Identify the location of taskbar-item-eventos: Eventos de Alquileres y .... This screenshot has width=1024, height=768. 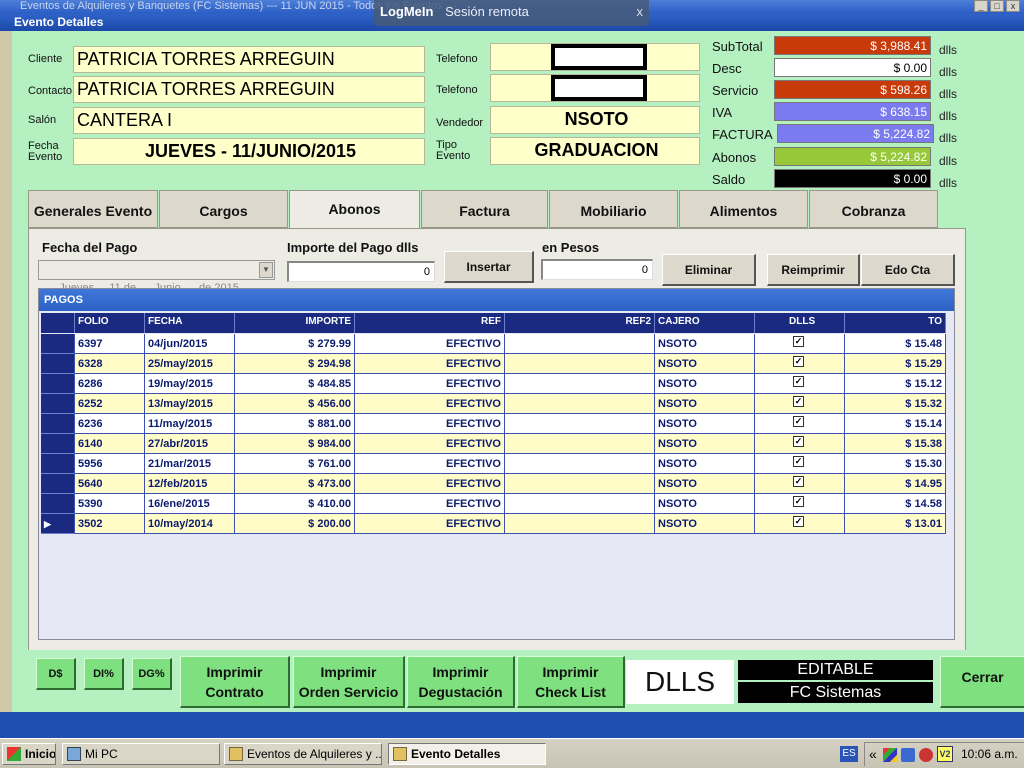
(303, 754).